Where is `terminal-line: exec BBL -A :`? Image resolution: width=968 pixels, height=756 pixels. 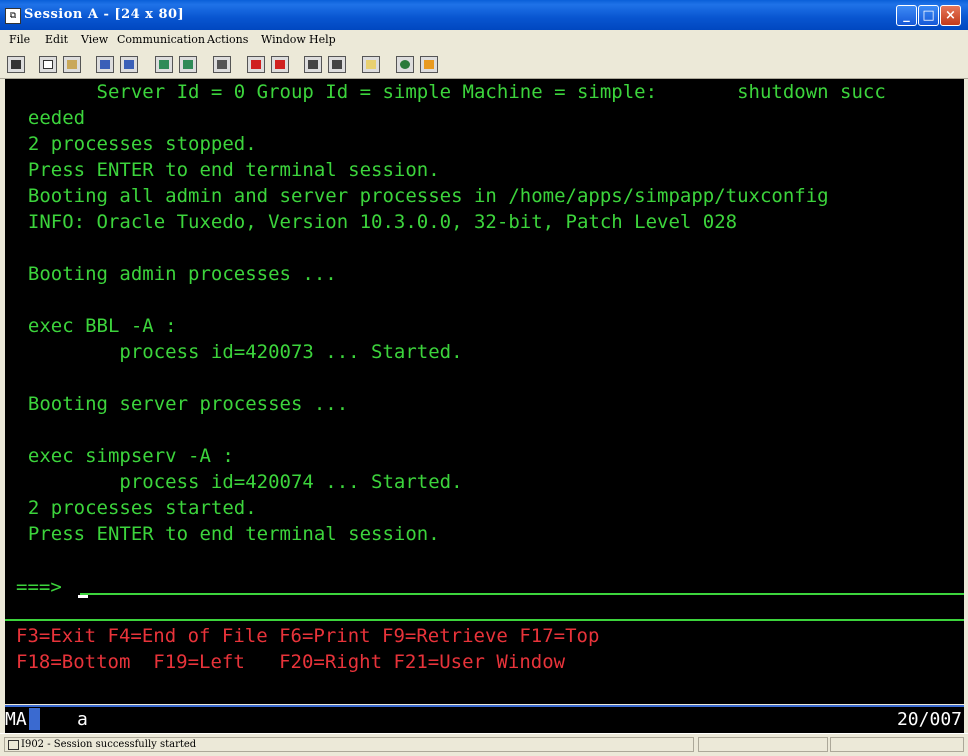 terminal-line: exec BBL -A : is located at coordinates (91, 326).